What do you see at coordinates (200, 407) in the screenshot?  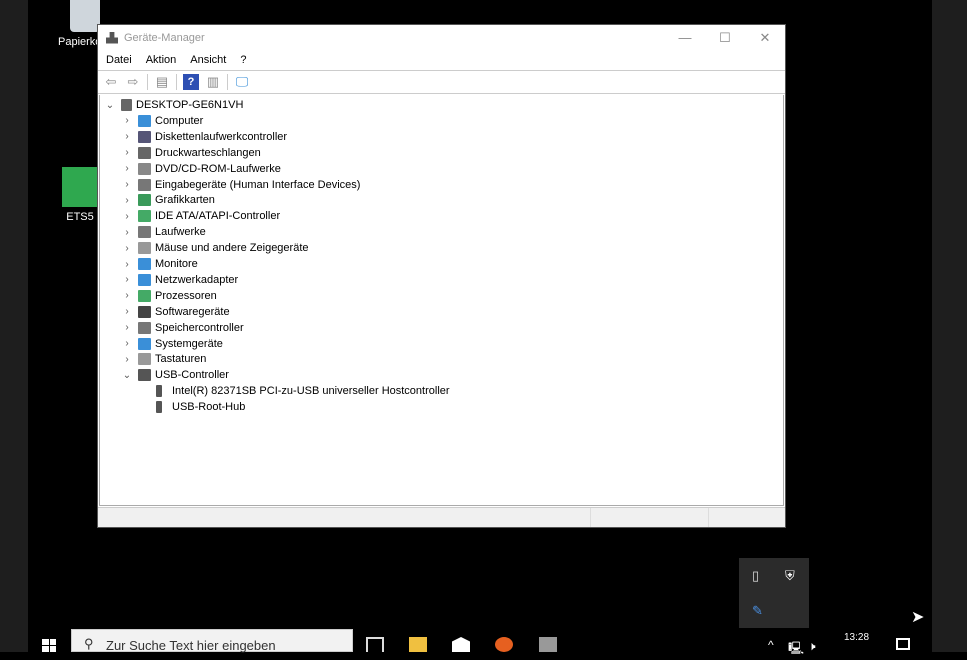 I see `usb-device: USB-Root-Hub` at bounding box center [200, 407].